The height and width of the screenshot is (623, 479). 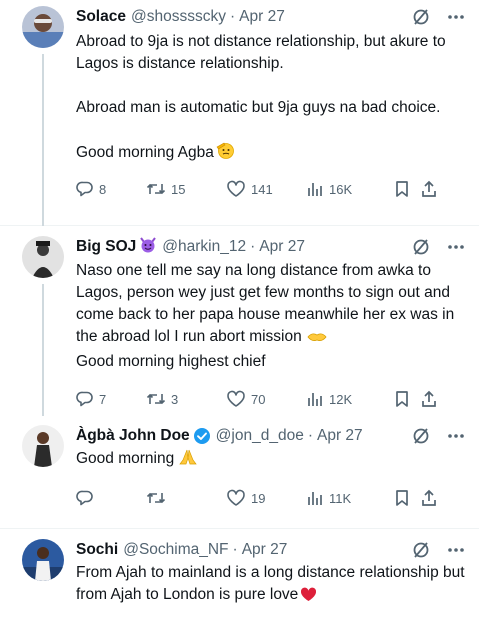 I want to click on handle: @Sochima_NF, so click(x=175, y=550).